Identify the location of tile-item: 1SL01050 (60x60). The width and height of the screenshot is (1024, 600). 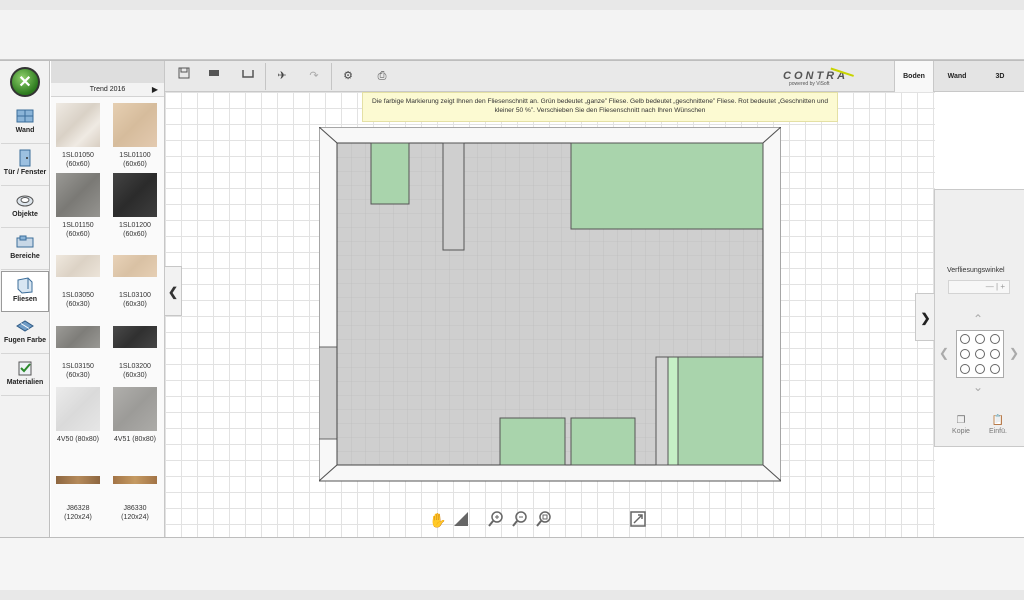
(78, 136).